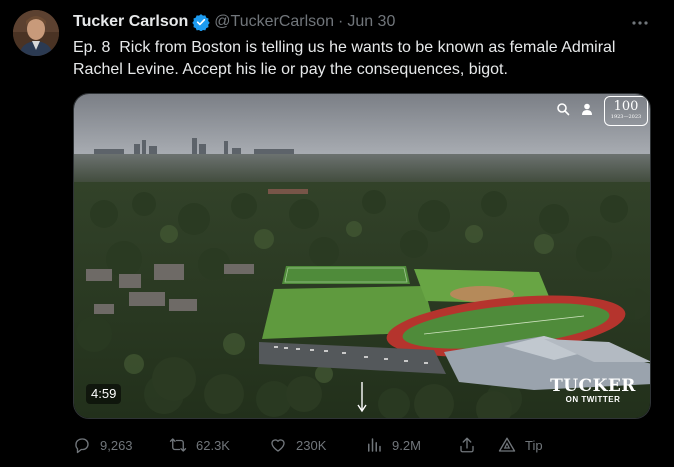 Image resolution: width=674 pixels, height=467 pixels. I want to click on tip-button: Tip, so click(520, 445).